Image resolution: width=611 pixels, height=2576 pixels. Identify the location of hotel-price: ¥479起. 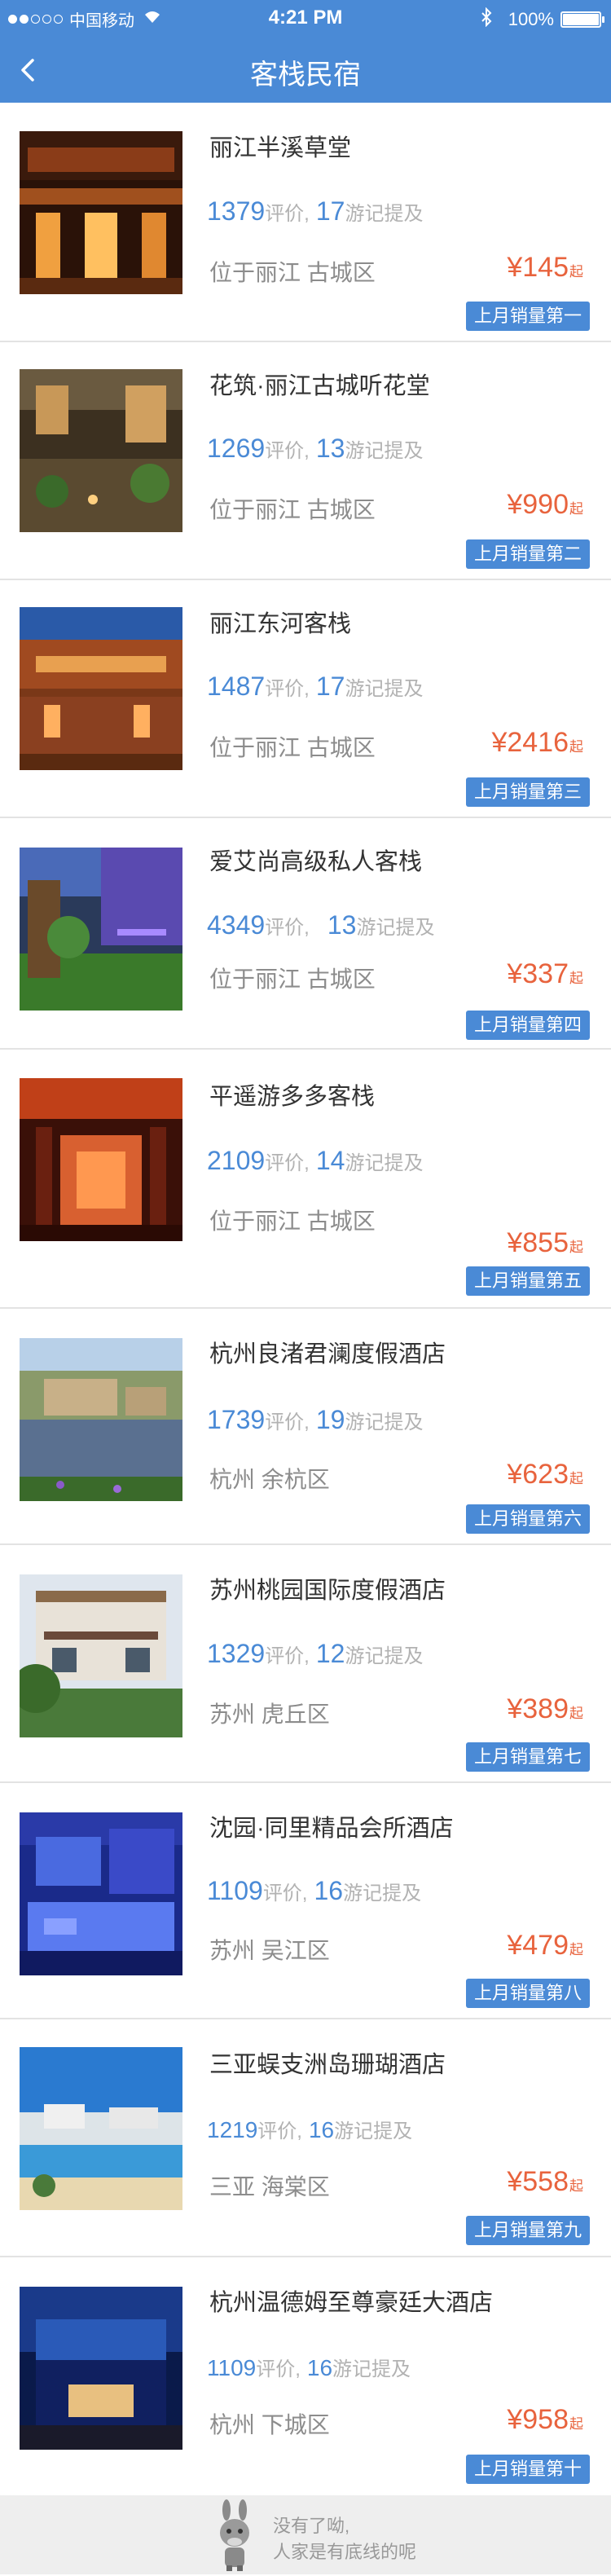
(545, 1946).